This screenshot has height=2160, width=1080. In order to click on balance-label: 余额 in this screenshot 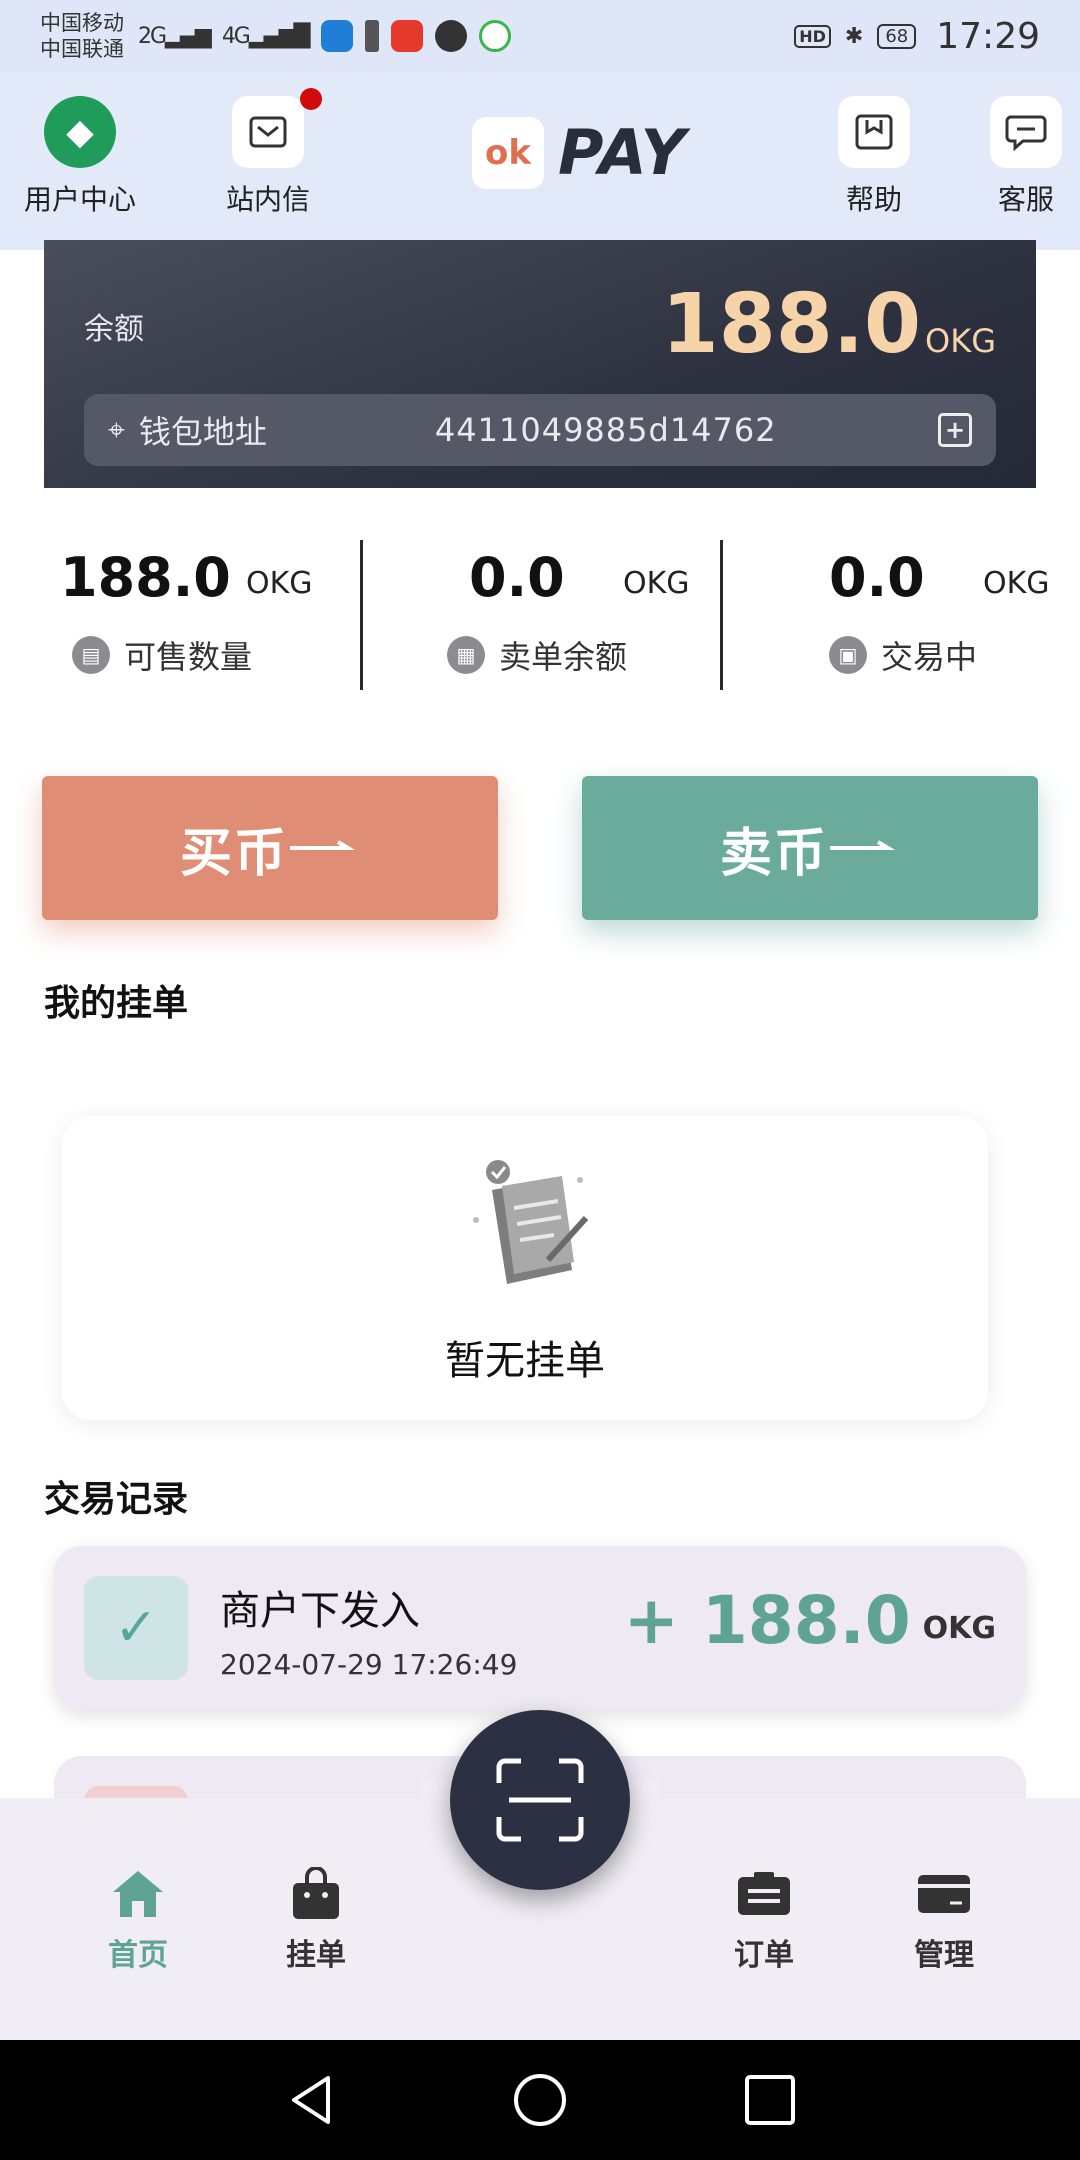, I will do `click(114, 329)`.